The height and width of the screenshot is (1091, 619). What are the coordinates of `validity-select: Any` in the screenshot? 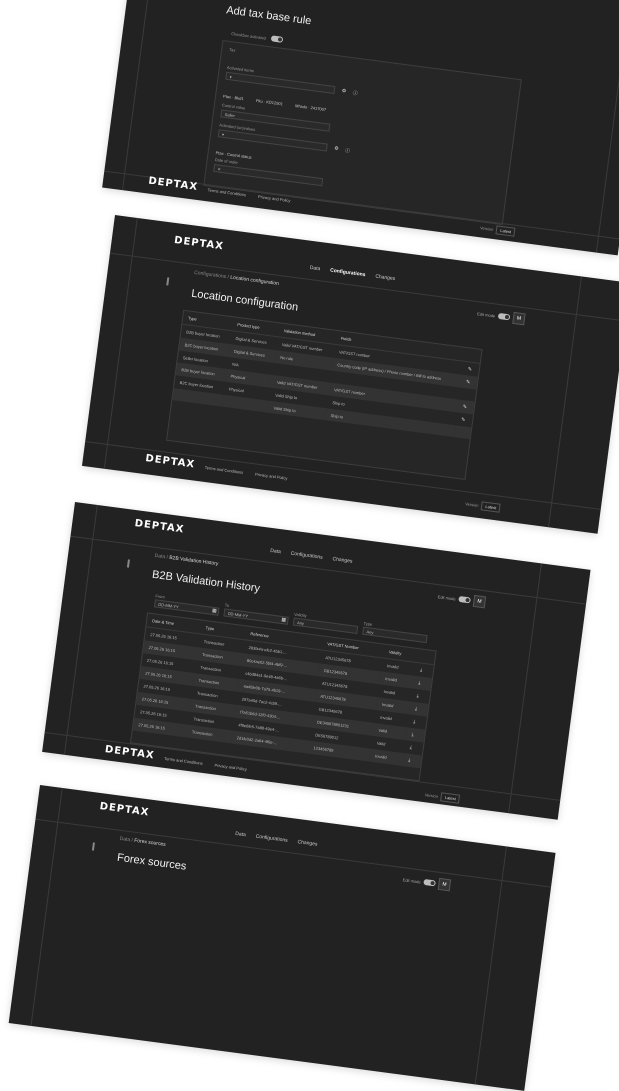 It's located at (325, 625).